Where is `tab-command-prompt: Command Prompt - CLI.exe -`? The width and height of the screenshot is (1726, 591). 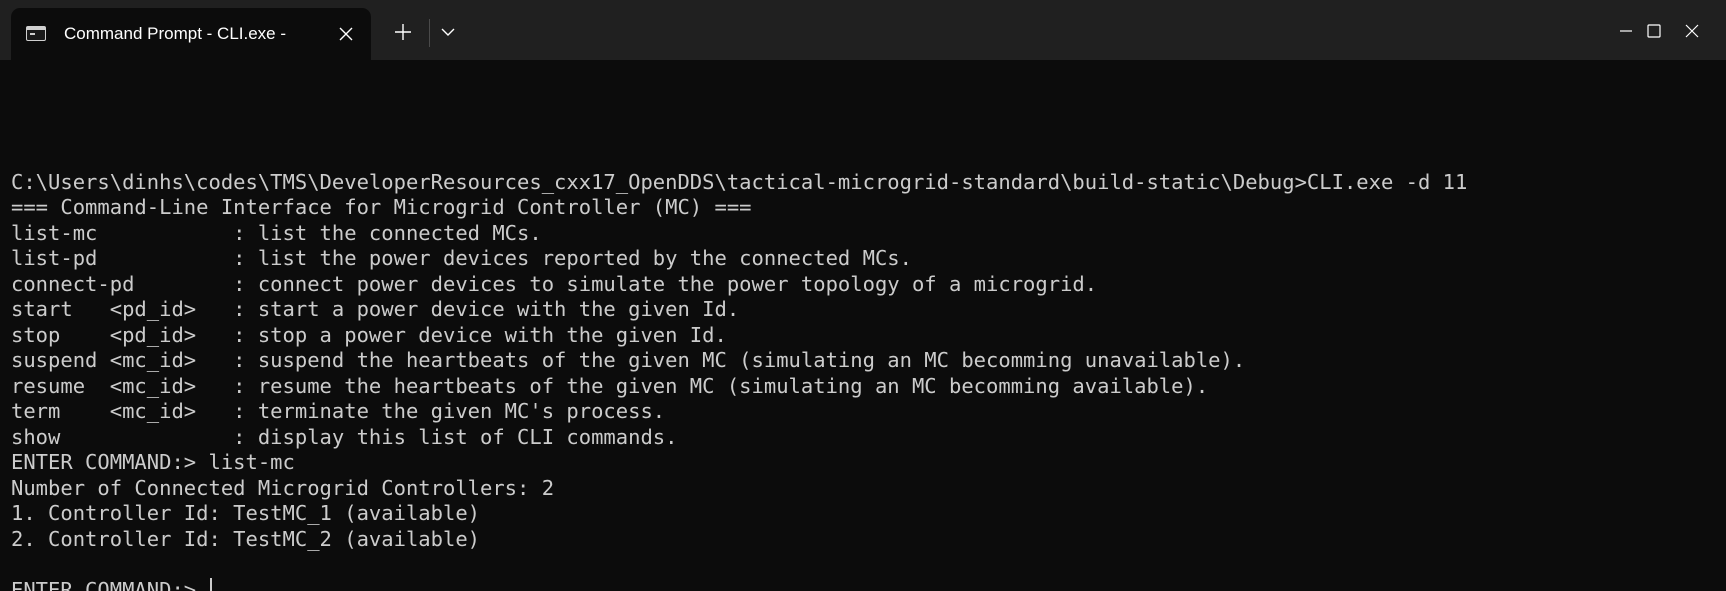 tab-command-prompt: Command Prompt - CLI.exe - is located at coordinates (191, 34).